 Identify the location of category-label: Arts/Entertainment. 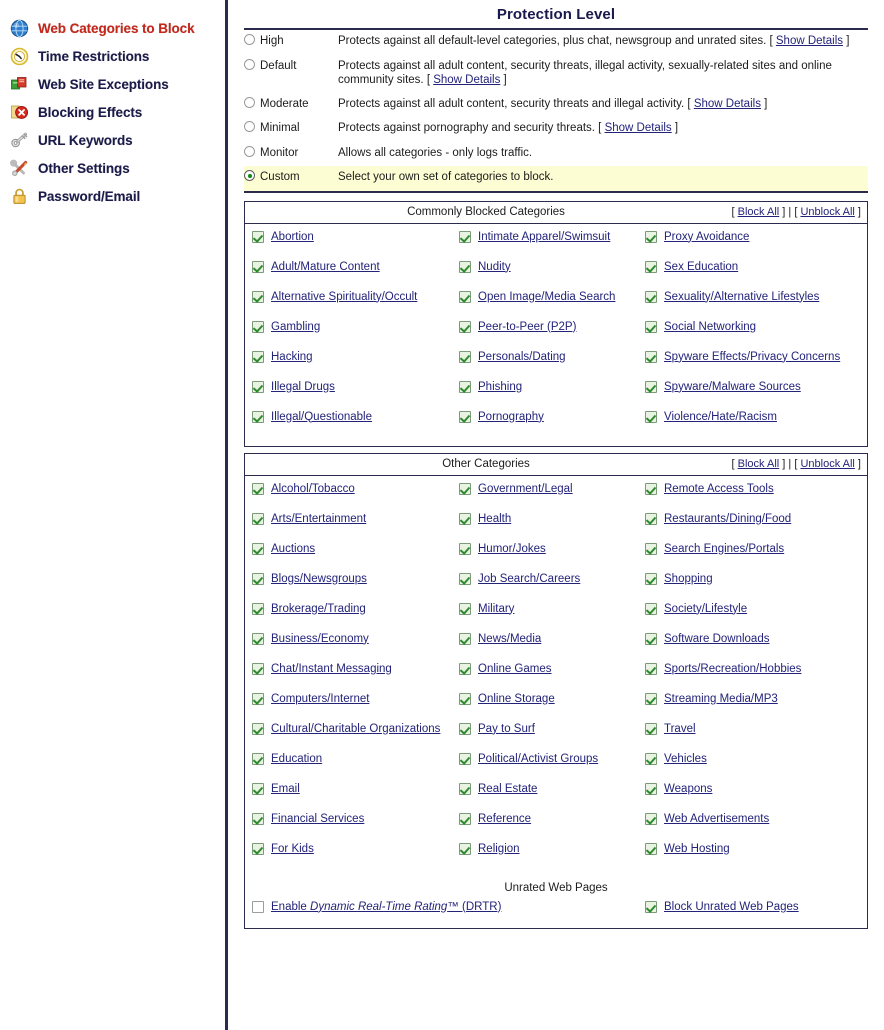
(318, 519).